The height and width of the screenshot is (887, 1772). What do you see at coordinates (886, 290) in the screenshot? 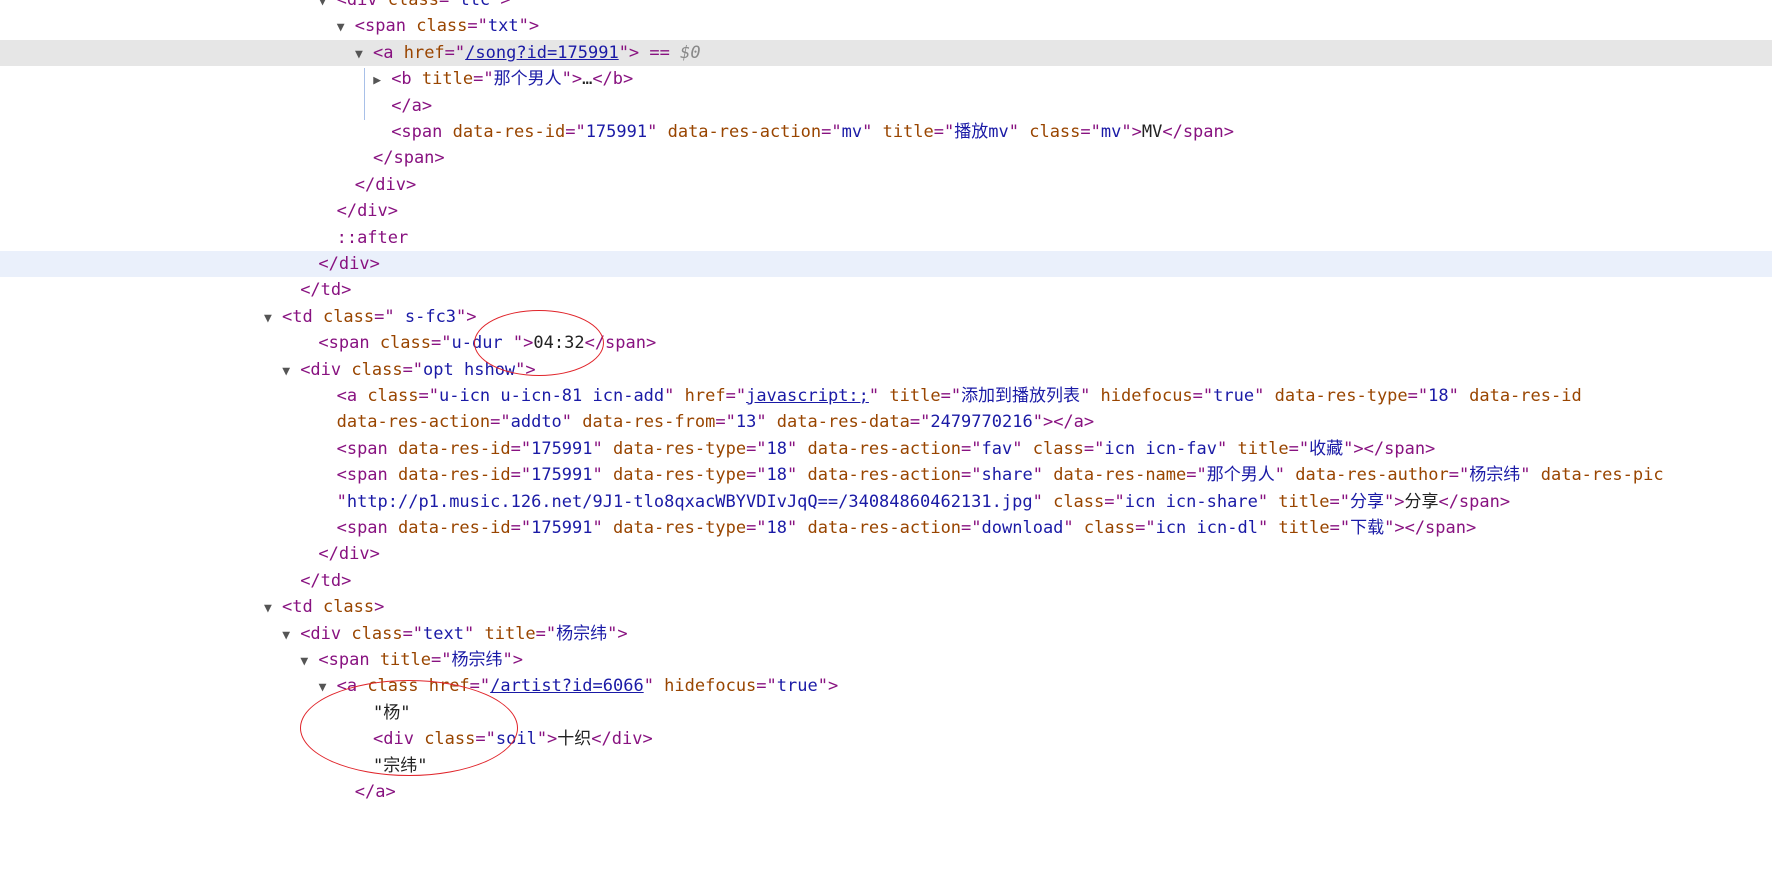
I see `line-close-td-1: </td>` at bounding box center [886, 290].